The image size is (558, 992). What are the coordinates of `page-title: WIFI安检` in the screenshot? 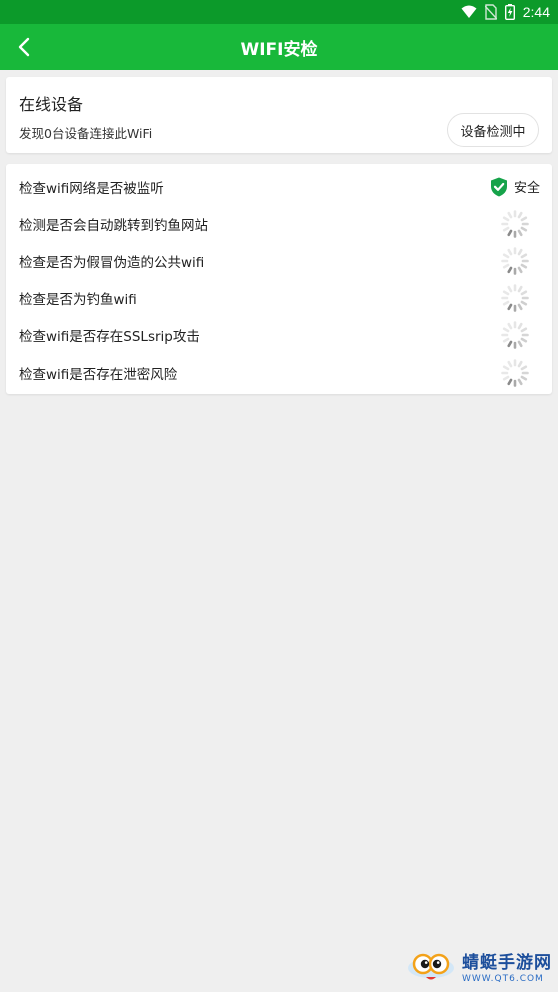 It's located at (279, 49).